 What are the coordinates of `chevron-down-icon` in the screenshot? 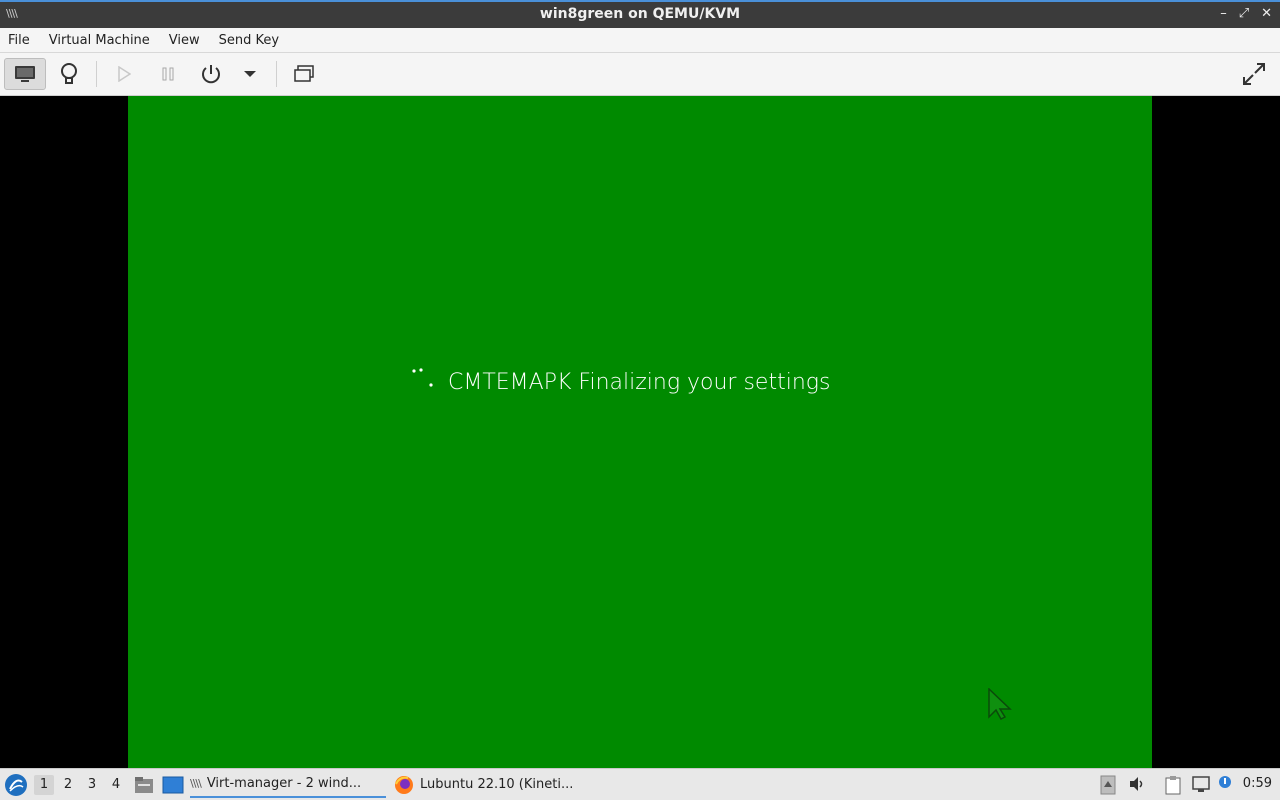 It's located at (250, 74).